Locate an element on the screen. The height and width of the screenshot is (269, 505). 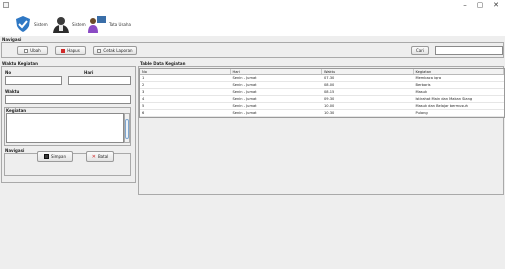
toolbar-item-tata-usaha: Tata Usaha is located at coordinates (109, 24).